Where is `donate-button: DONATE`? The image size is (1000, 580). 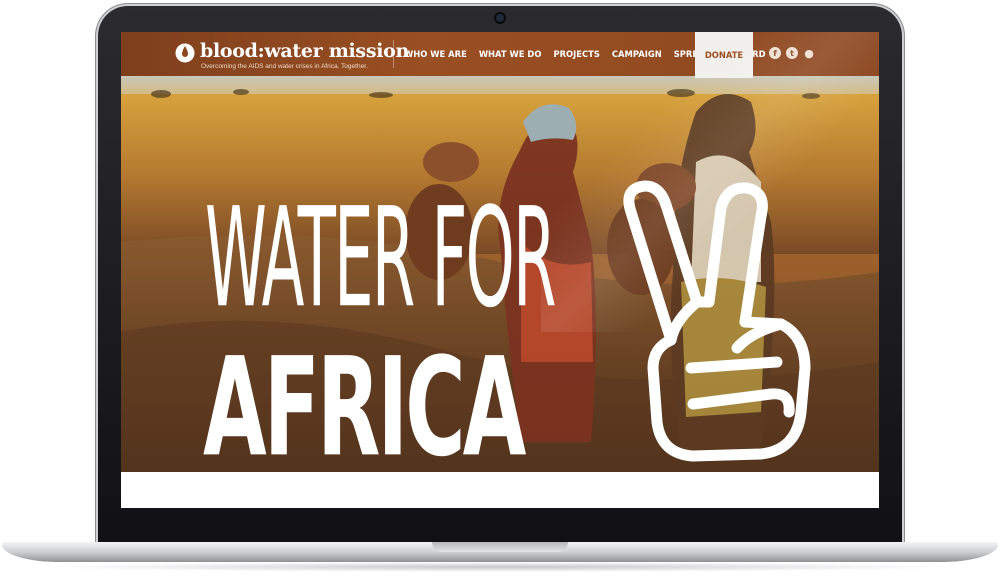
donate-button: DONATE is located at coordinates (724, 55).